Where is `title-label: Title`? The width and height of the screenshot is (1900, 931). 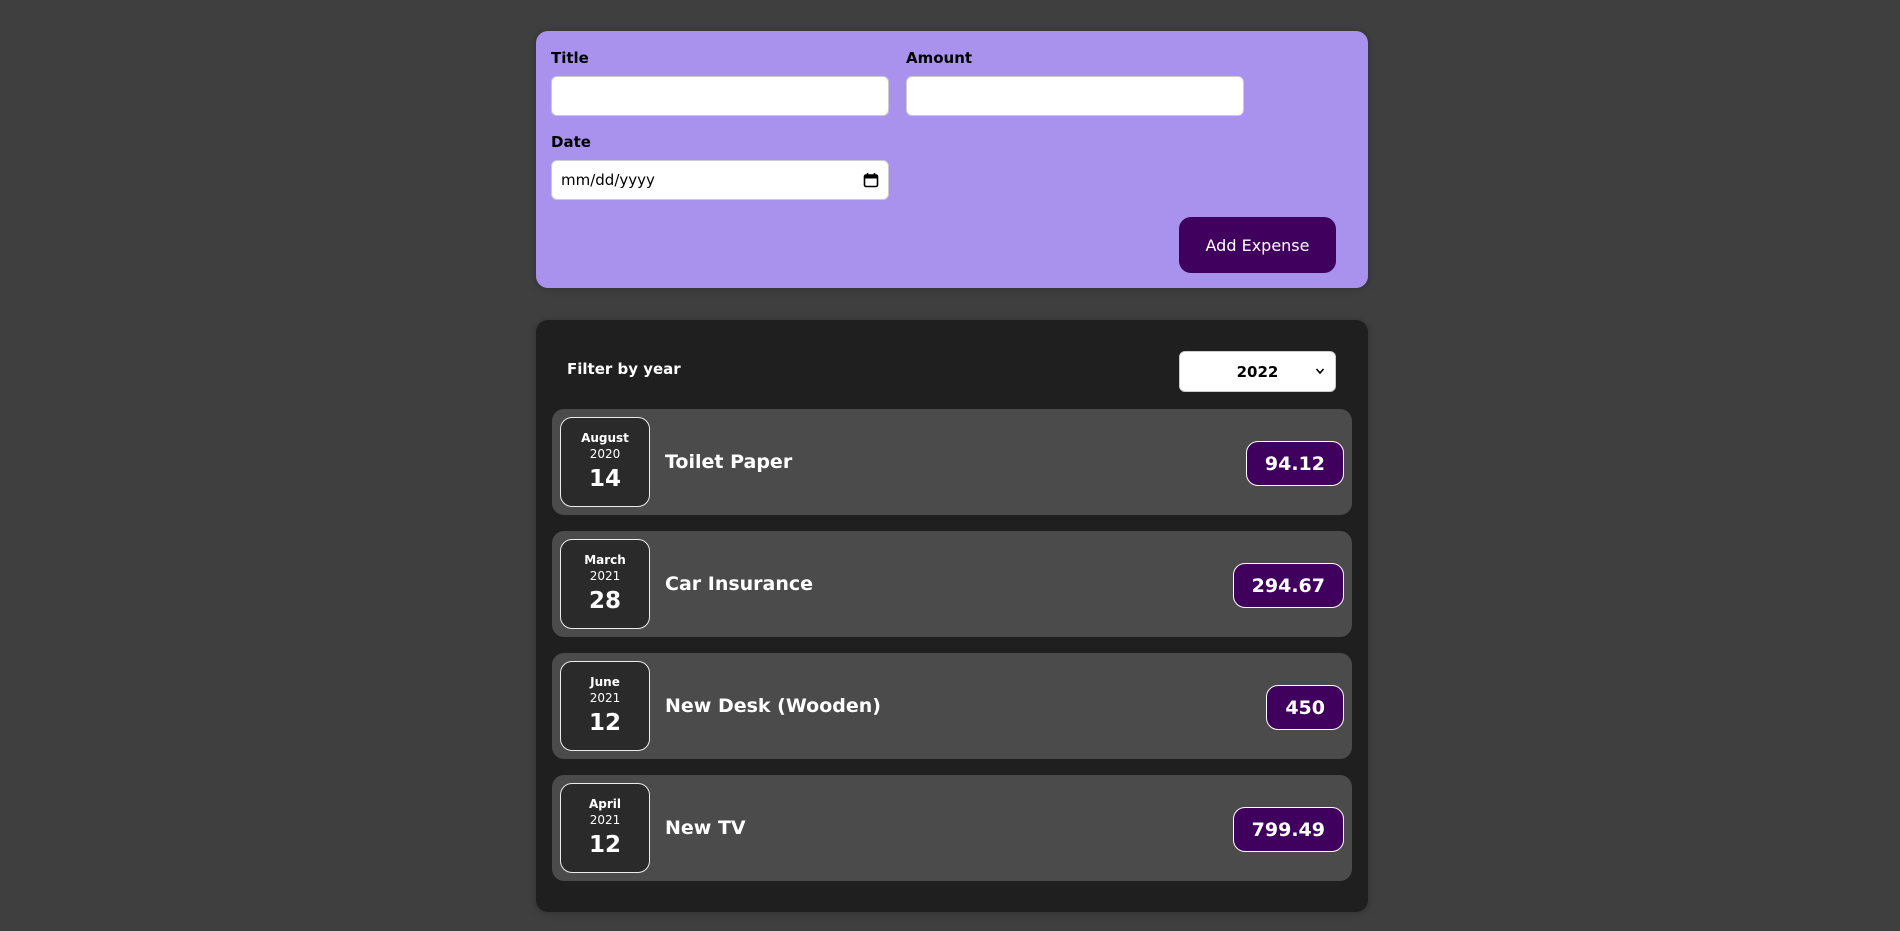
title-label: Title is located at coordinates (570, 58).